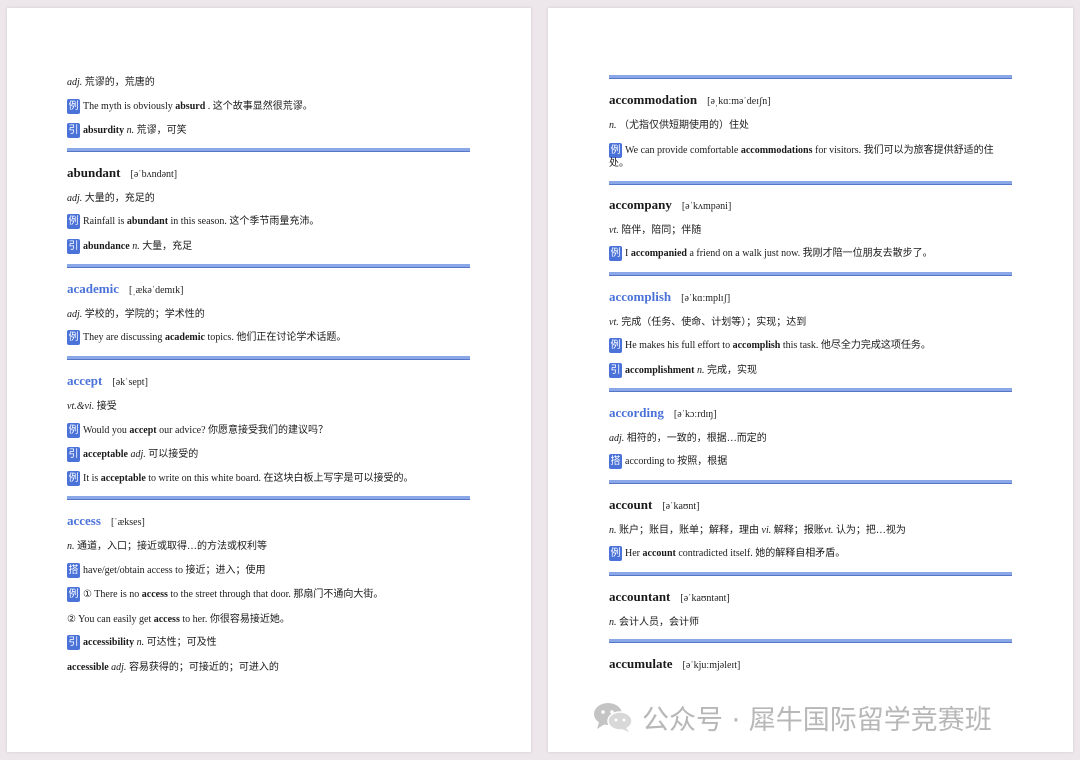 Image resolution: width=1080 pixels, height=760 pixels. Describe the element at coordinates (166, 571) in the screenshot. I see `access-collocation: 搭 have/get/obtain access to 接近；进入；使用` at that location.